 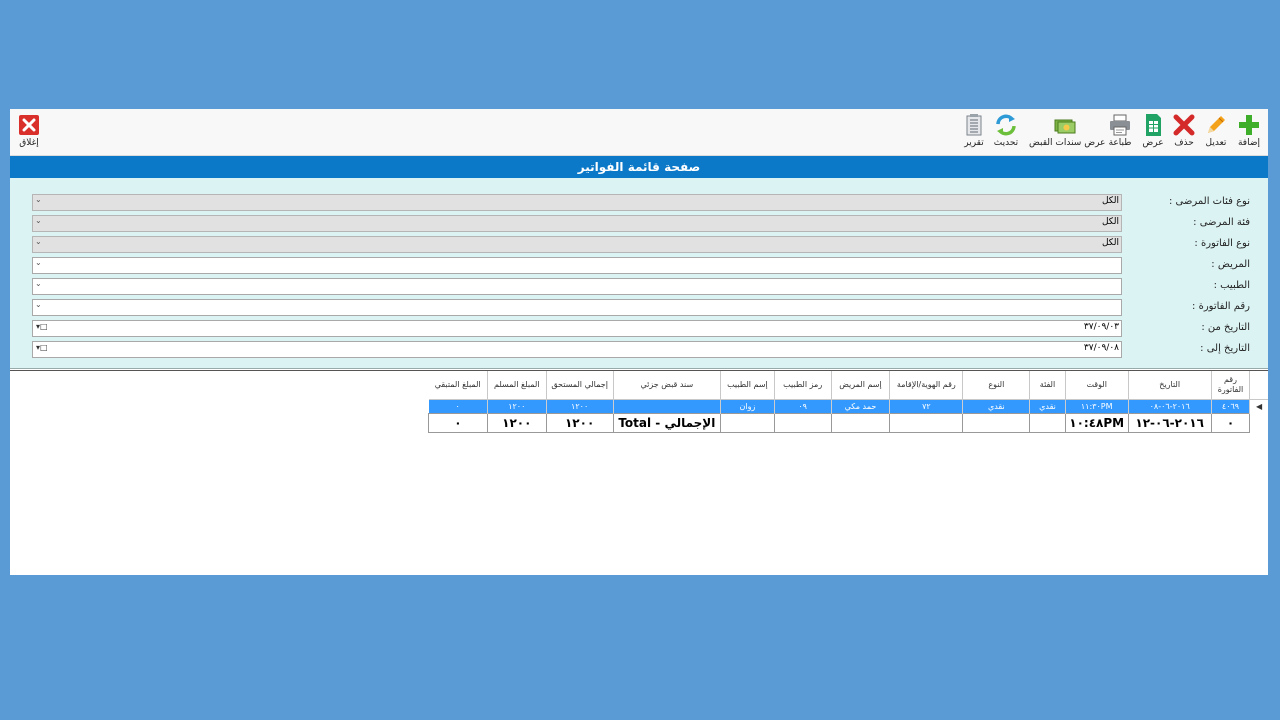 I want to click on refresh-label: تحديث, so click(x=1006, y=143).